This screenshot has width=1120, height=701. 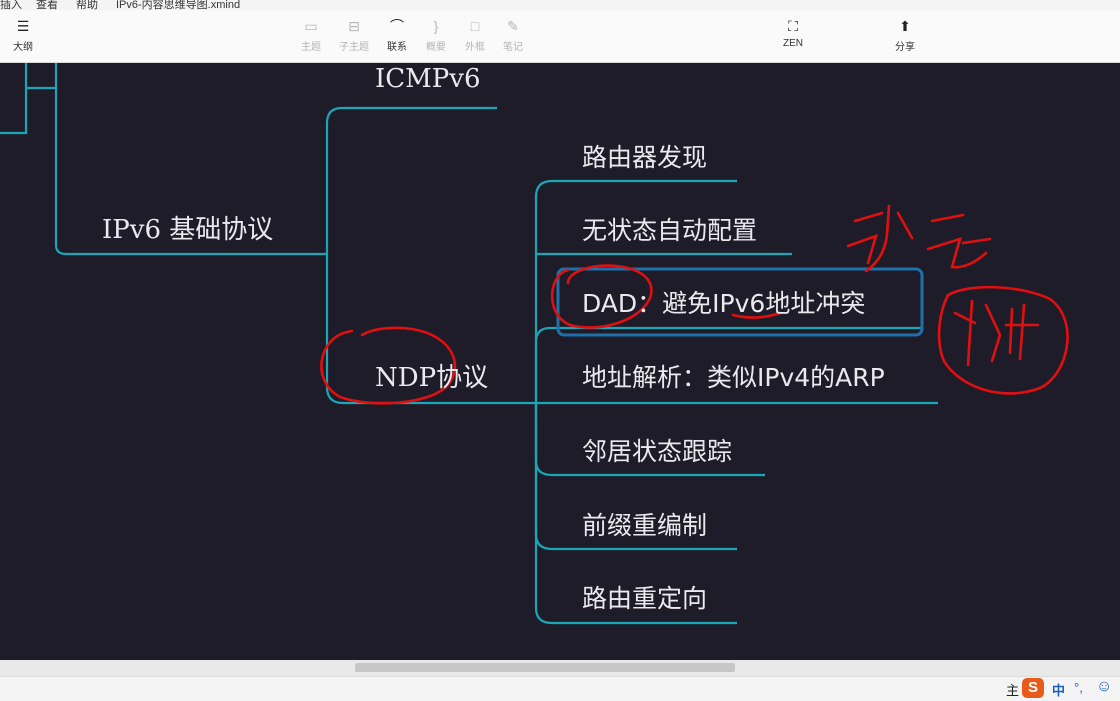 What do you see at coordinates (436, 47) in the screenshot?
I see `summary-label: 概要` at bounding box center [436, 47].